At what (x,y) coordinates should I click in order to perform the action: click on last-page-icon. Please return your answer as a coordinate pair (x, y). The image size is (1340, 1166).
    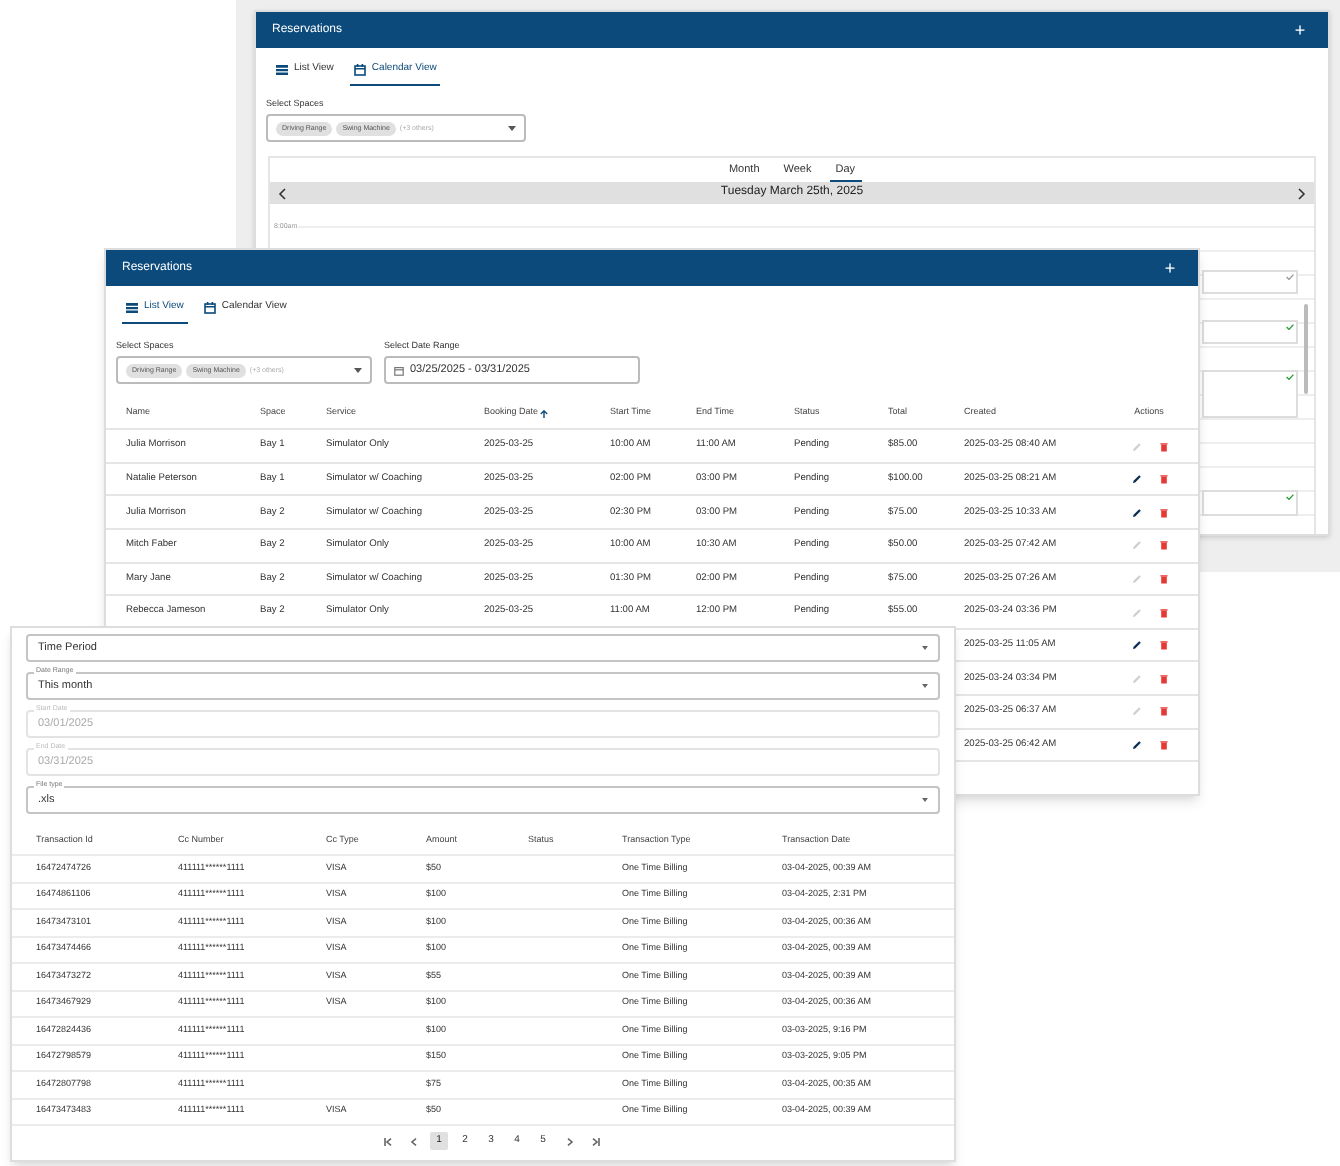
    Looking at the image, I should click on (595, 1141).